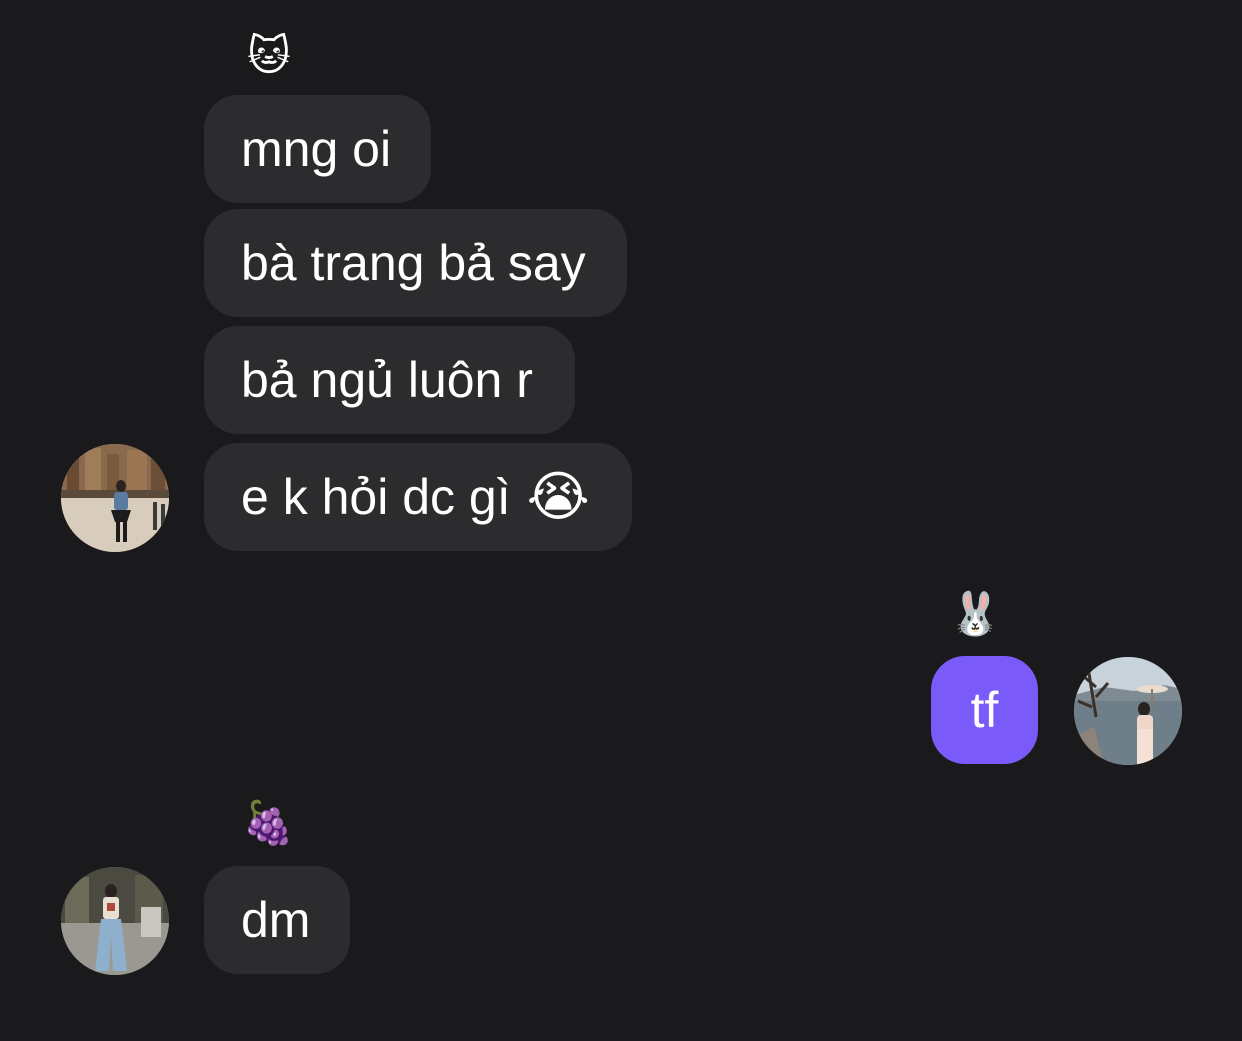  What do you see at coordinates (376, 497) in the screenshot?
I see `message-text: e k hỏi dc gì` at bounding box center [376, 497].